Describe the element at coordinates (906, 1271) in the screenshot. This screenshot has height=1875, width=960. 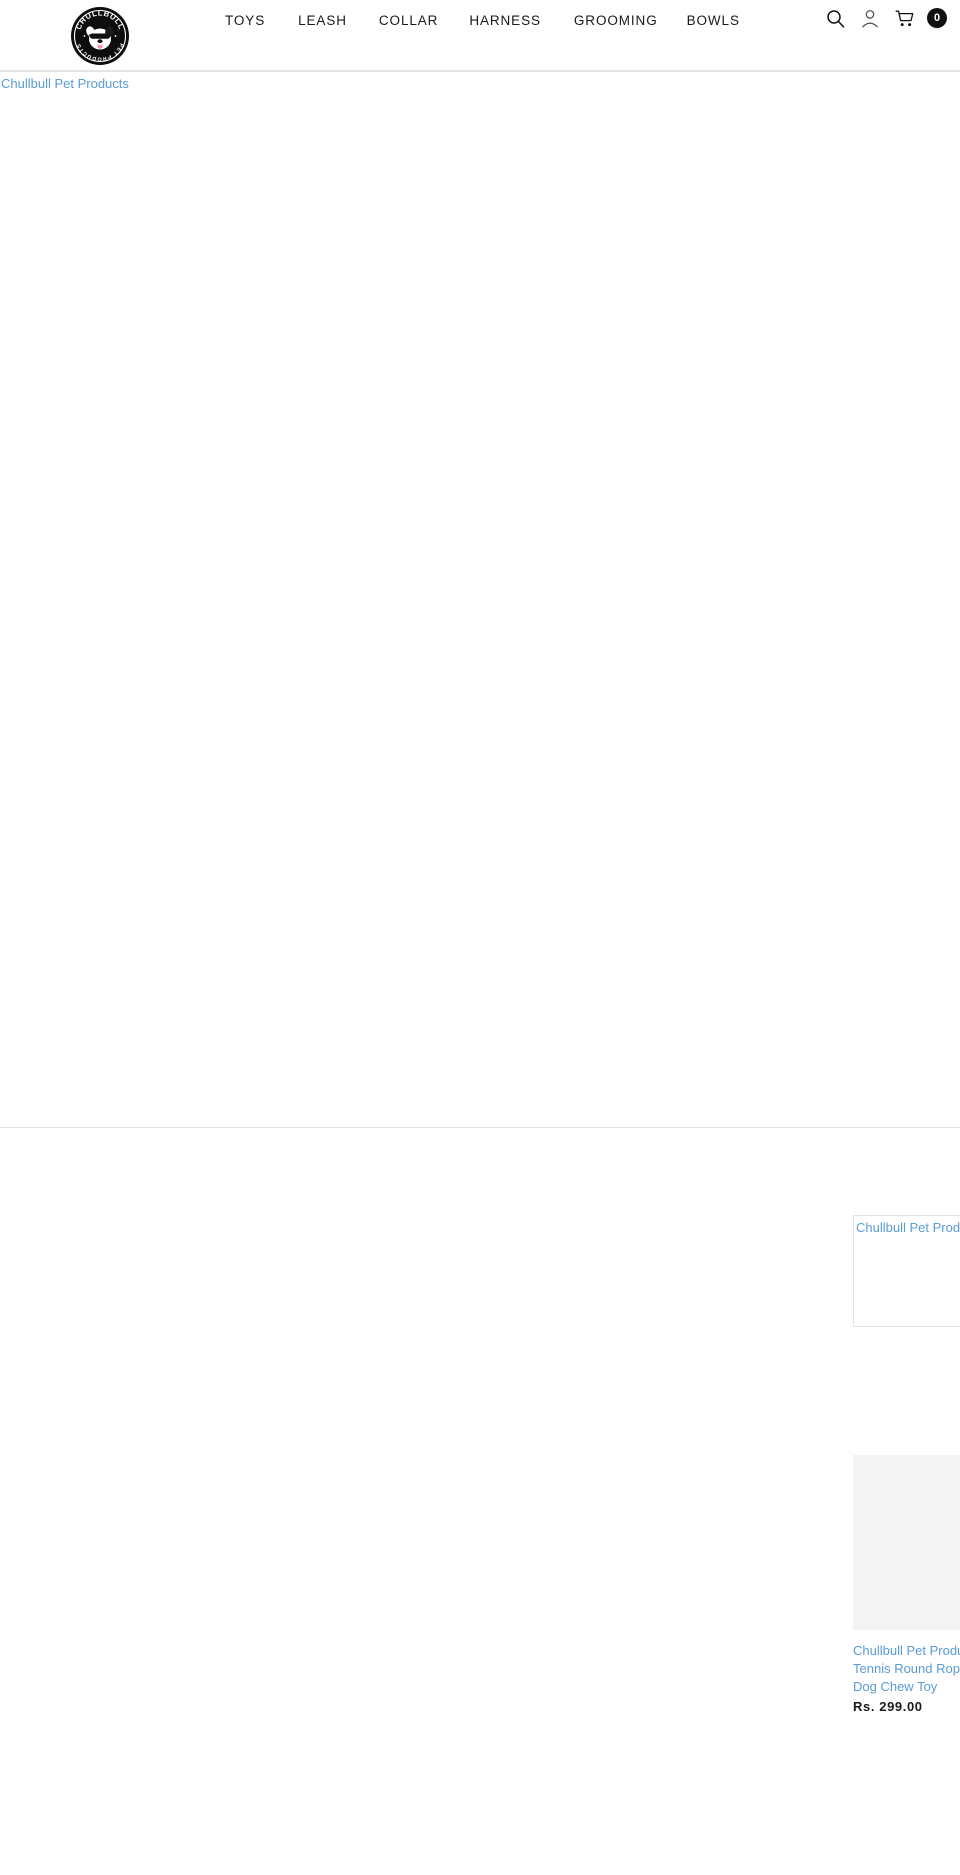
I see `collection-thumbnail-image: Chullbull Pet Produ` at that location.